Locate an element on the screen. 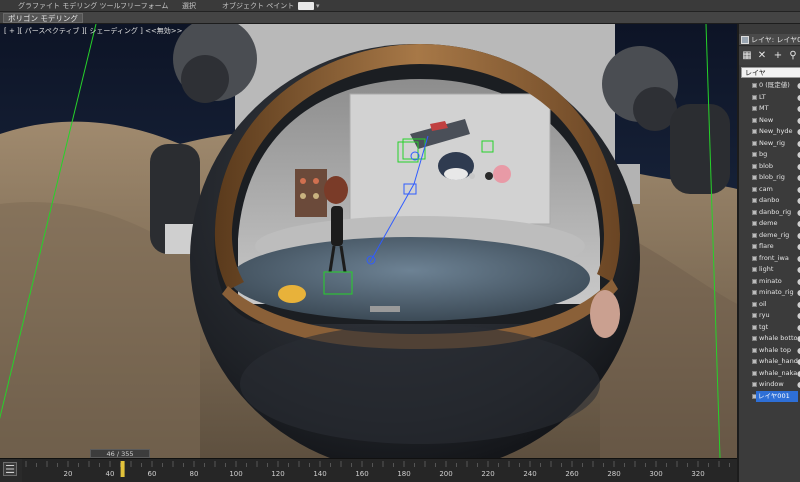 This screenshot has height=482, width=800. pink-creature is located at coordinates (502, 174).